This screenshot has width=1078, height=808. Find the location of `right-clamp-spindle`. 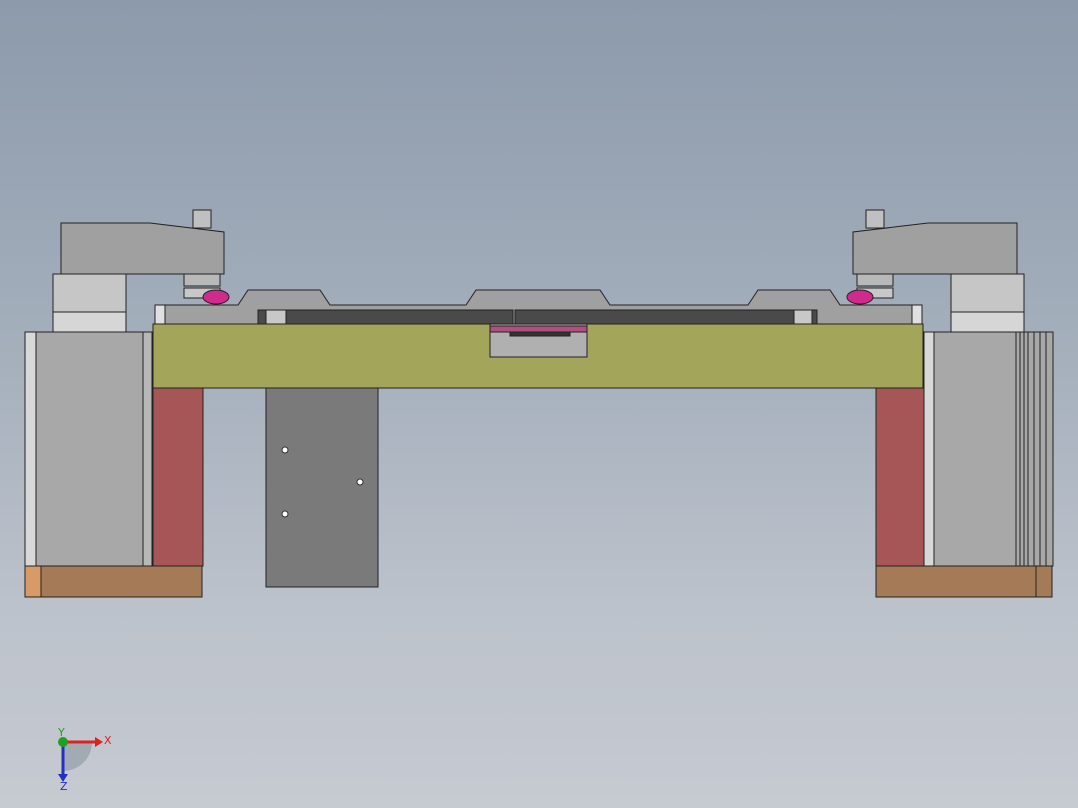

right-clamp-spindle is located at coordinates (875, 219).